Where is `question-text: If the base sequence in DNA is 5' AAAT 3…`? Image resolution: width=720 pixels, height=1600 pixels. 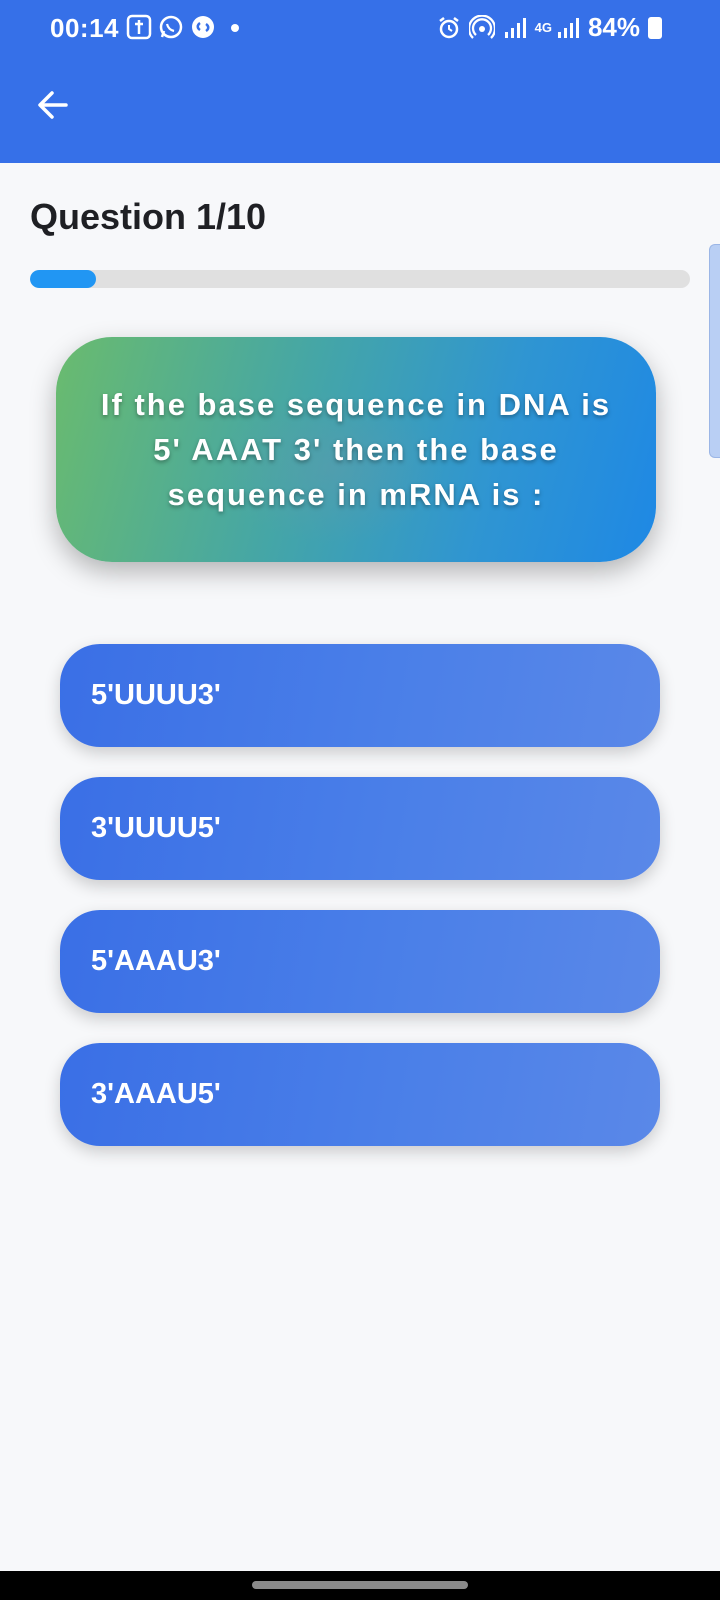
question-text: If the base sequence in DNA is 5' AAAT 3… is located at coordinates (356, 449).